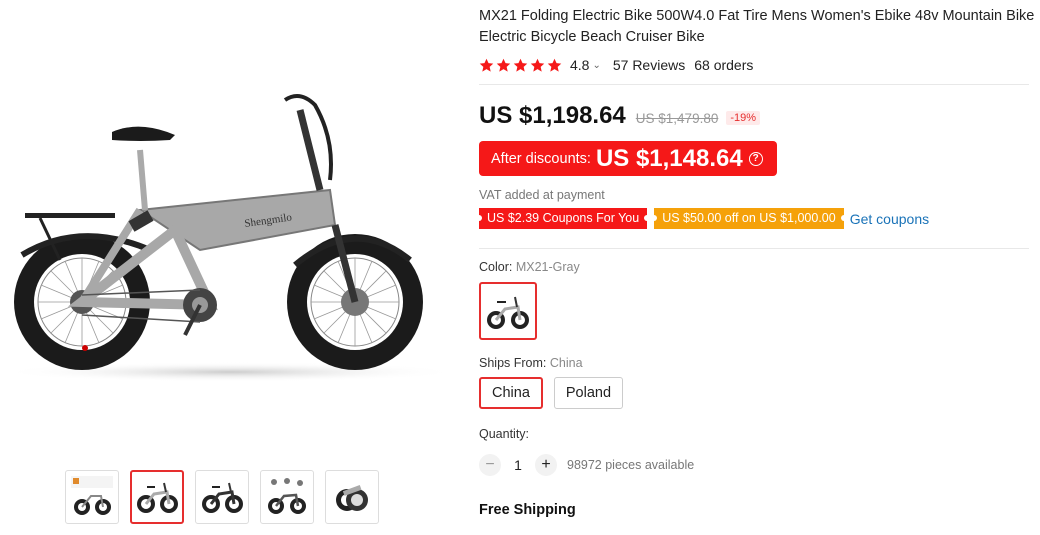 This screenshot has width=1040, height=535. I want to click on ships-from-label: Ships From:, so click(513, 363).